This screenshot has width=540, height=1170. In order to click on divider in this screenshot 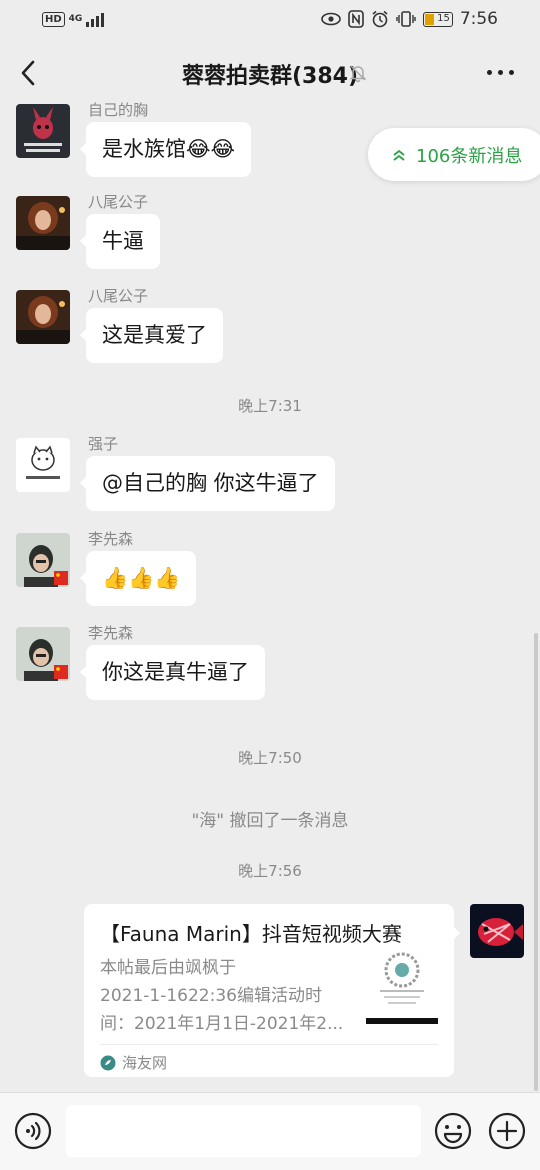, I will do `click(269, 1044)`.